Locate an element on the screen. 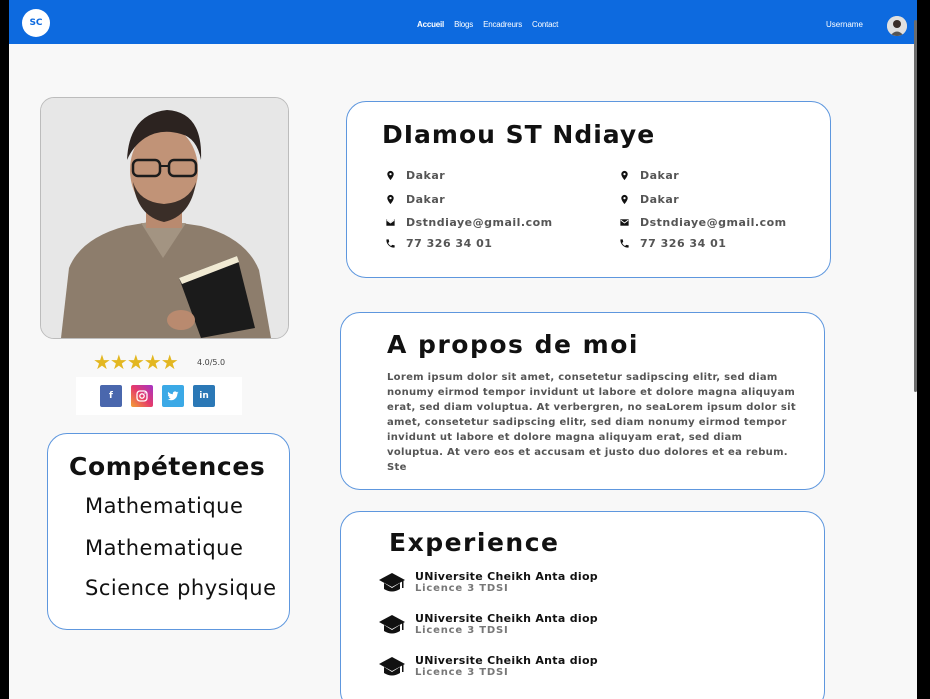 Image resolution: width=930 pixels, height=699 pixels. linkedin-icon: in is located at coordinates (204, 396).